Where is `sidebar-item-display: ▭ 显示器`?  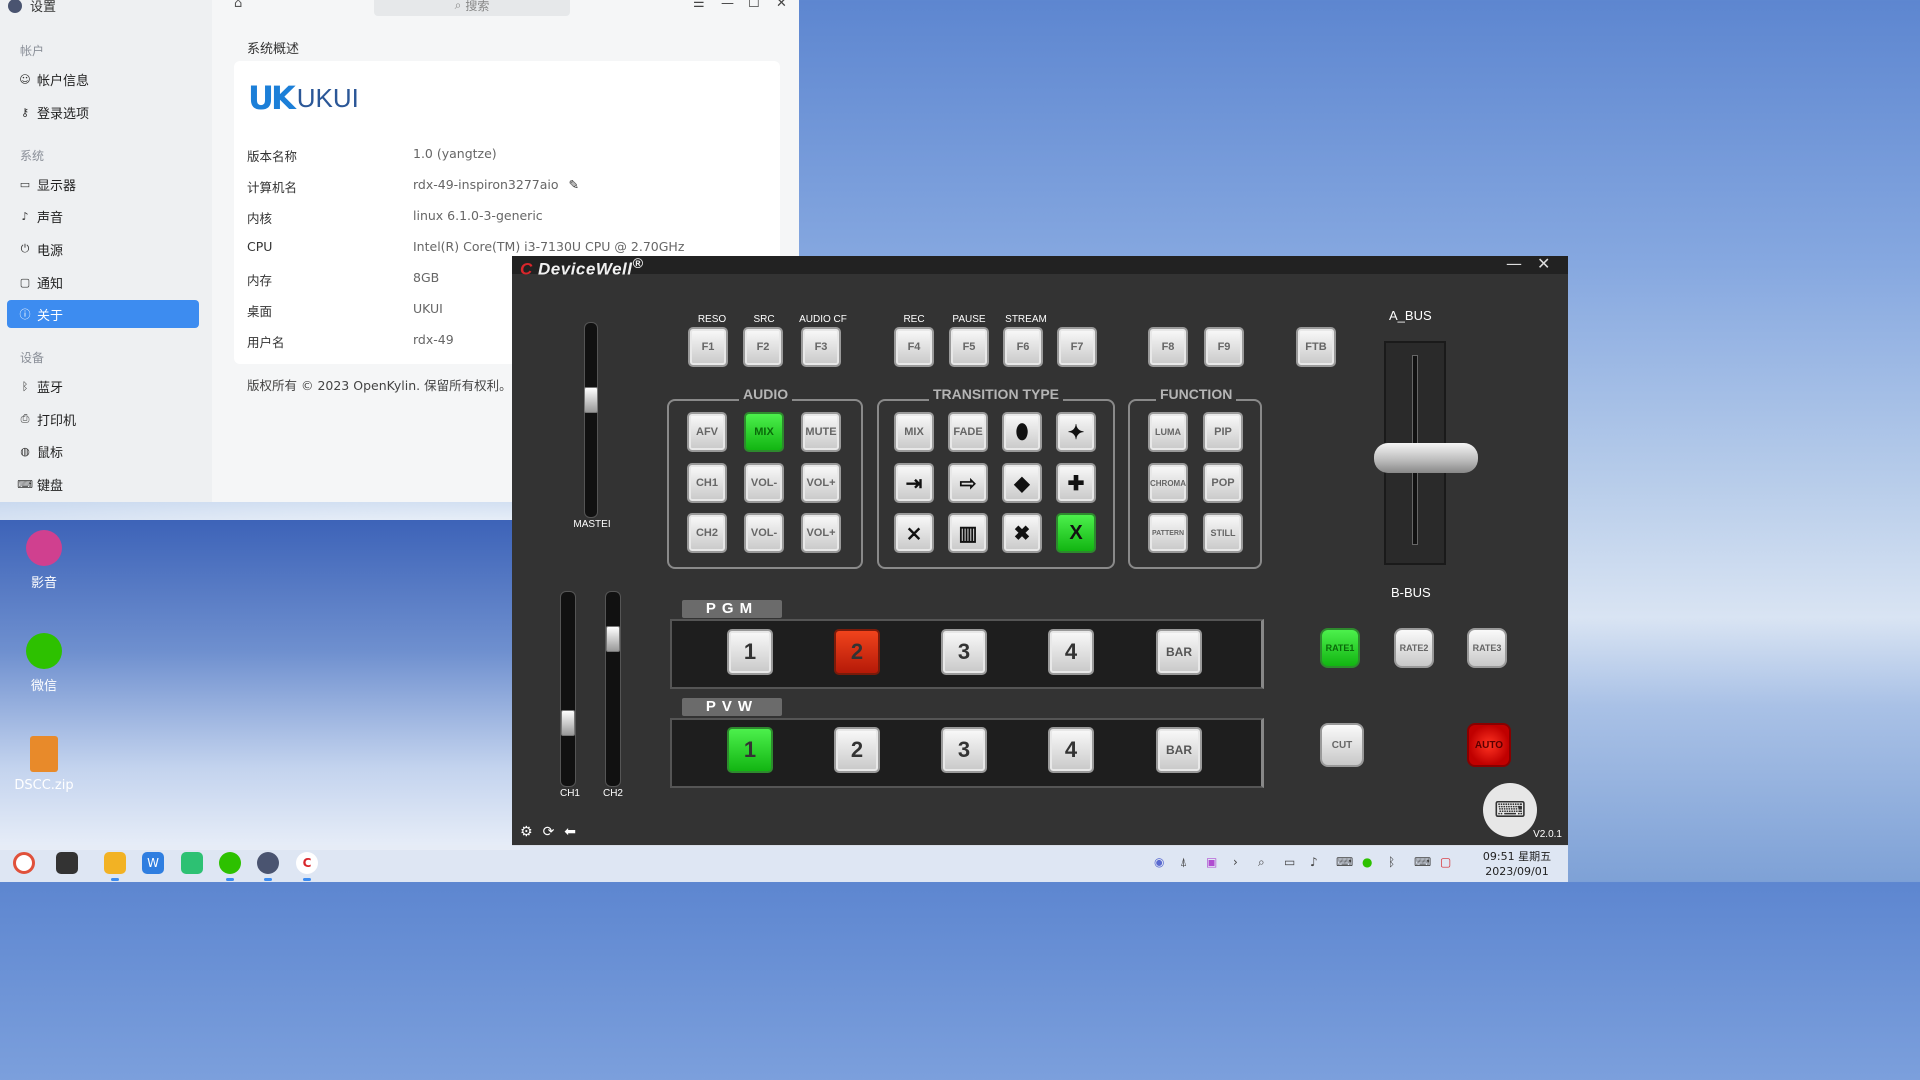 sidebar-item-display: ▭ 显示器 is located at coordinates (103, 184).